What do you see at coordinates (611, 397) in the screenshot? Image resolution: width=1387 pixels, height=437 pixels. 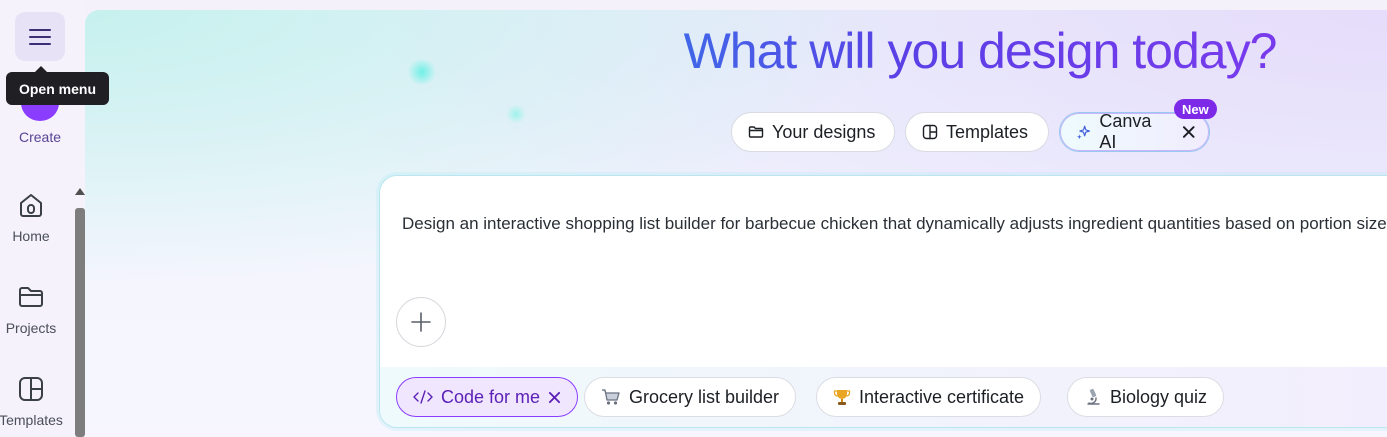 I see `cart-icon` at bounding box center [611, 397].